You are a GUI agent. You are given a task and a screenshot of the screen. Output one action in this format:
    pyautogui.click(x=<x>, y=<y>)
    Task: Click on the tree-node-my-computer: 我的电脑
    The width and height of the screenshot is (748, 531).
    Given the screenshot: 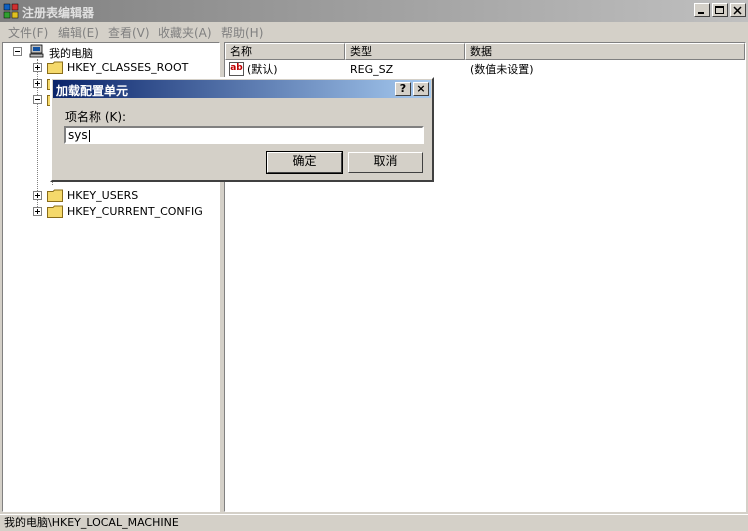 What is the action you would take?
    pyautogui.click(x=111, y=52)
    